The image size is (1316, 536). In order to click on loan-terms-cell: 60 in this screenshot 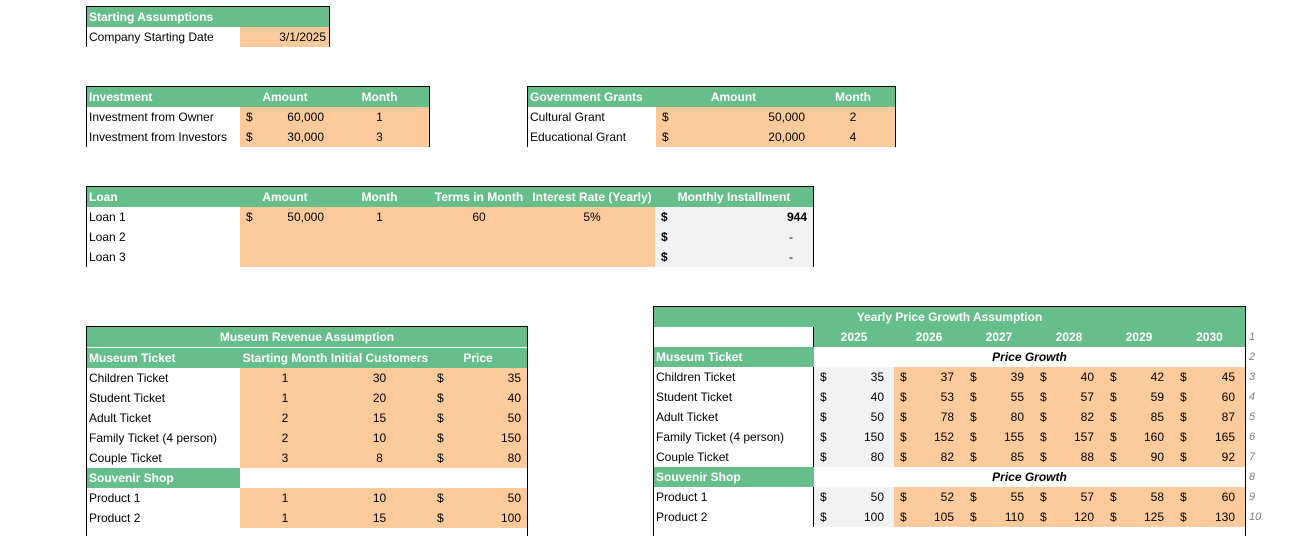, I will do `click(479, 217)`.